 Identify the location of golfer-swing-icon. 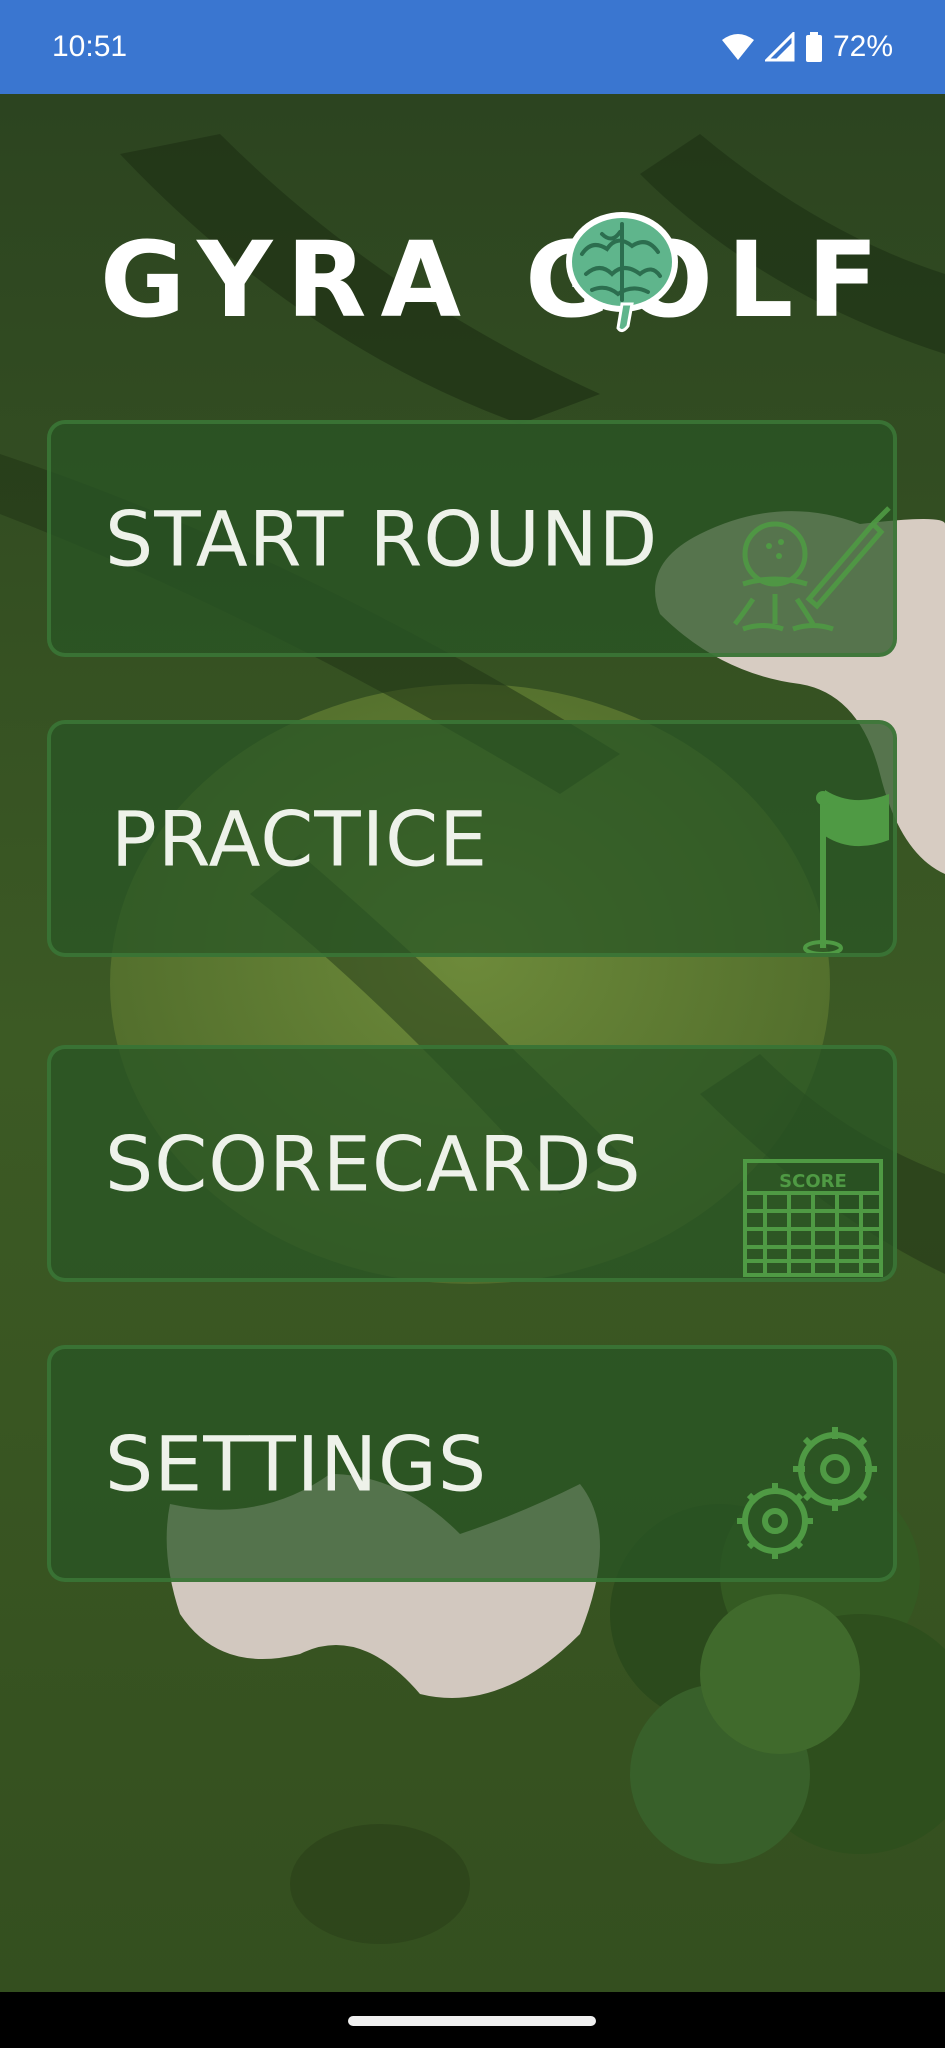
(803, 538).